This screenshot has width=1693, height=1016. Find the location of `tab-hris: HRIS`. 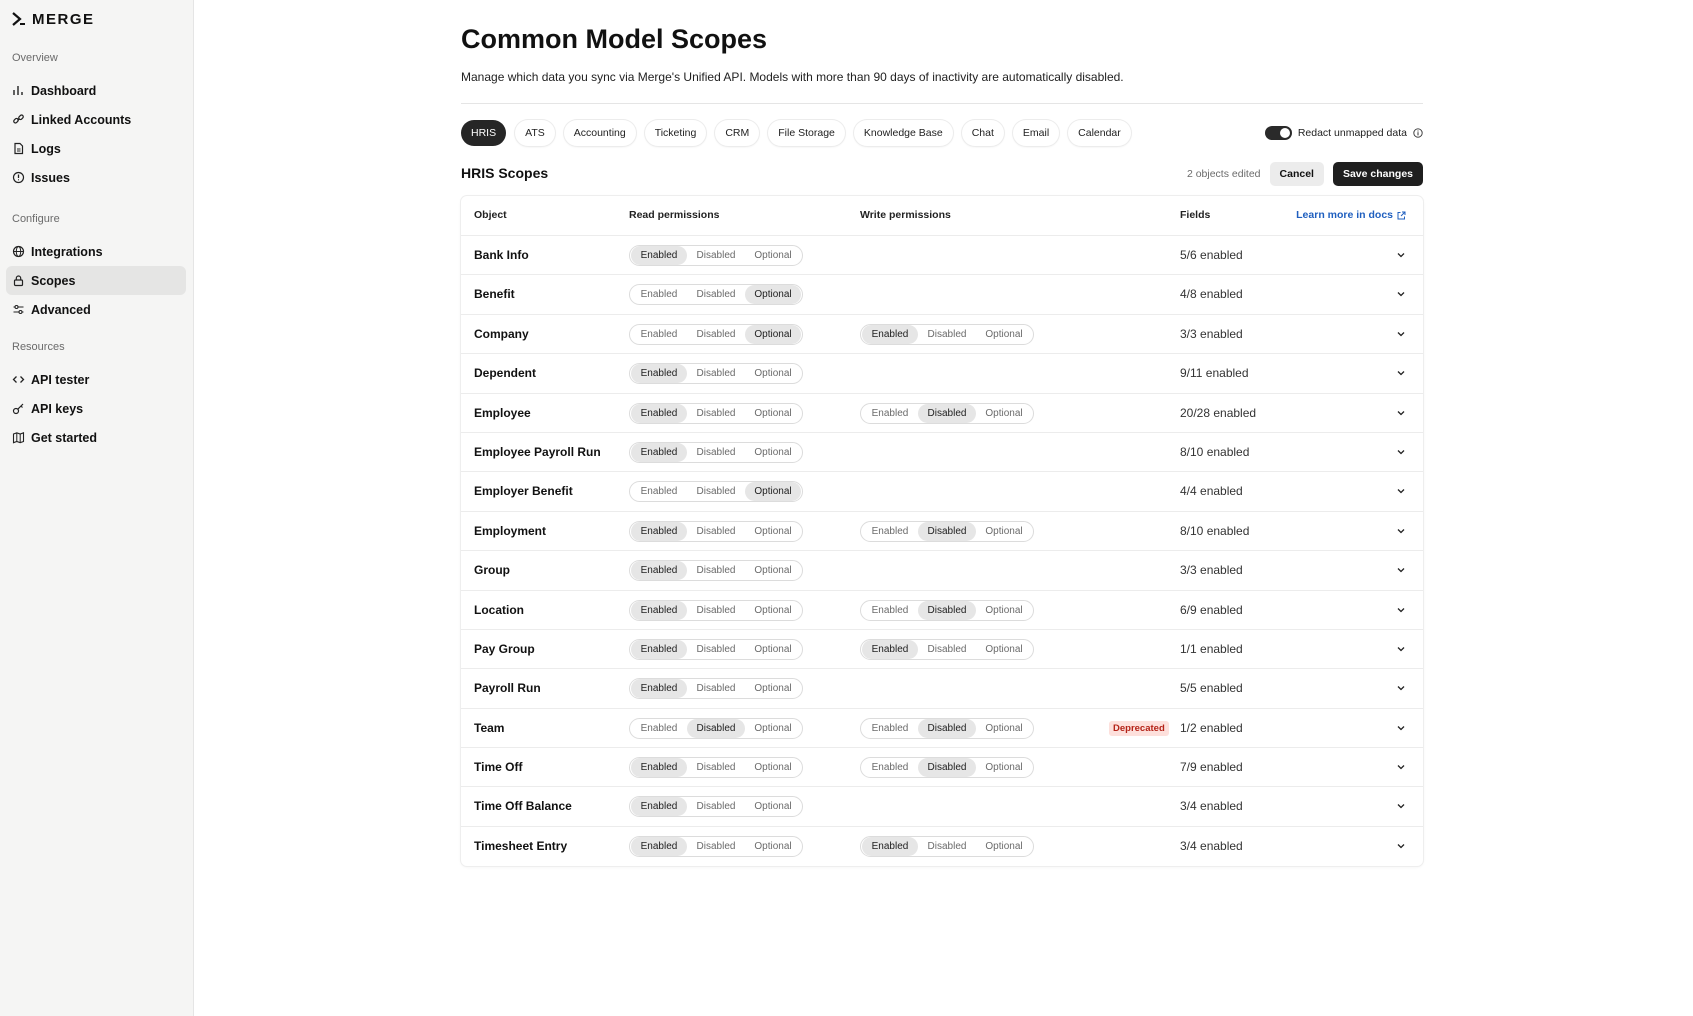

tab-hris: HRIS is located at coordinates (484, 133).